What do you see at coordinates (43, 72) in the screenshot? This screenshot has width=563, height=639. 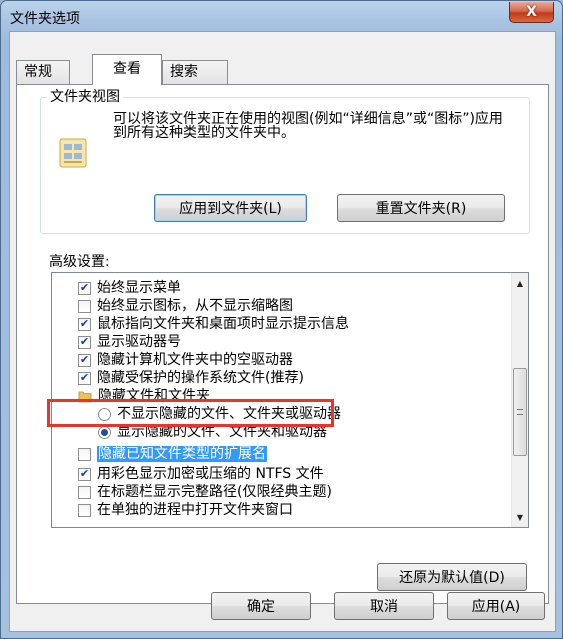 I see `tab-general: 常规` at bounding box center [43, 72].